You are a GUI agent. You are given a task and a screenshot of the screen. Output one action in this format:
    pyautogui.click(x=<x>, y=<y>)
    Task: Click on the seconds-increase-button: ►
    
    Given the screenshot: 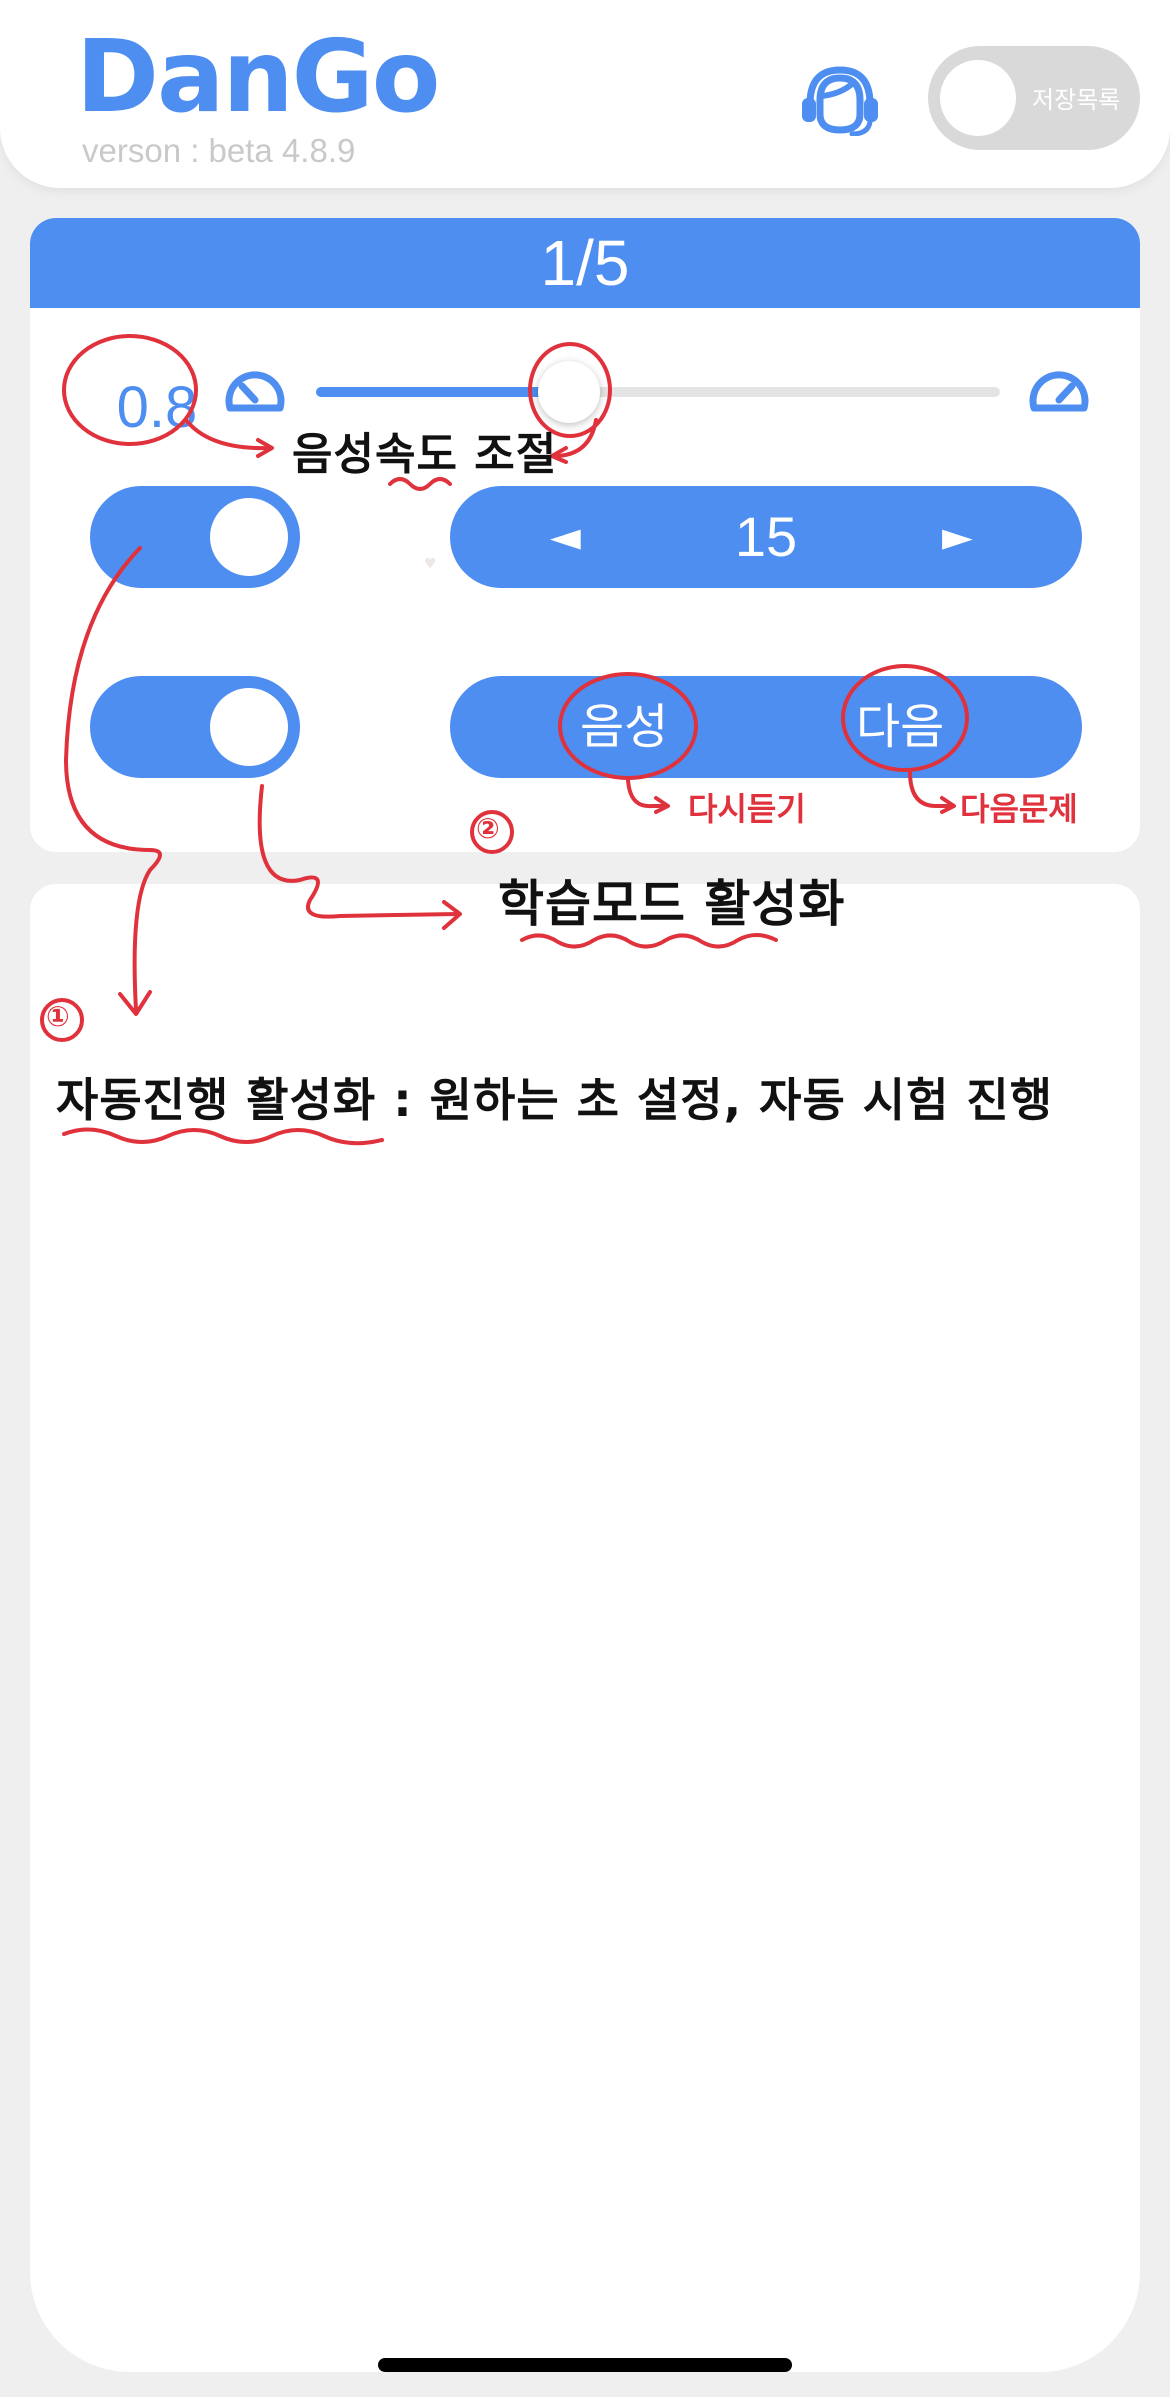 What is the action you would take?
    pyautogui.click(x=957, y=537)
    